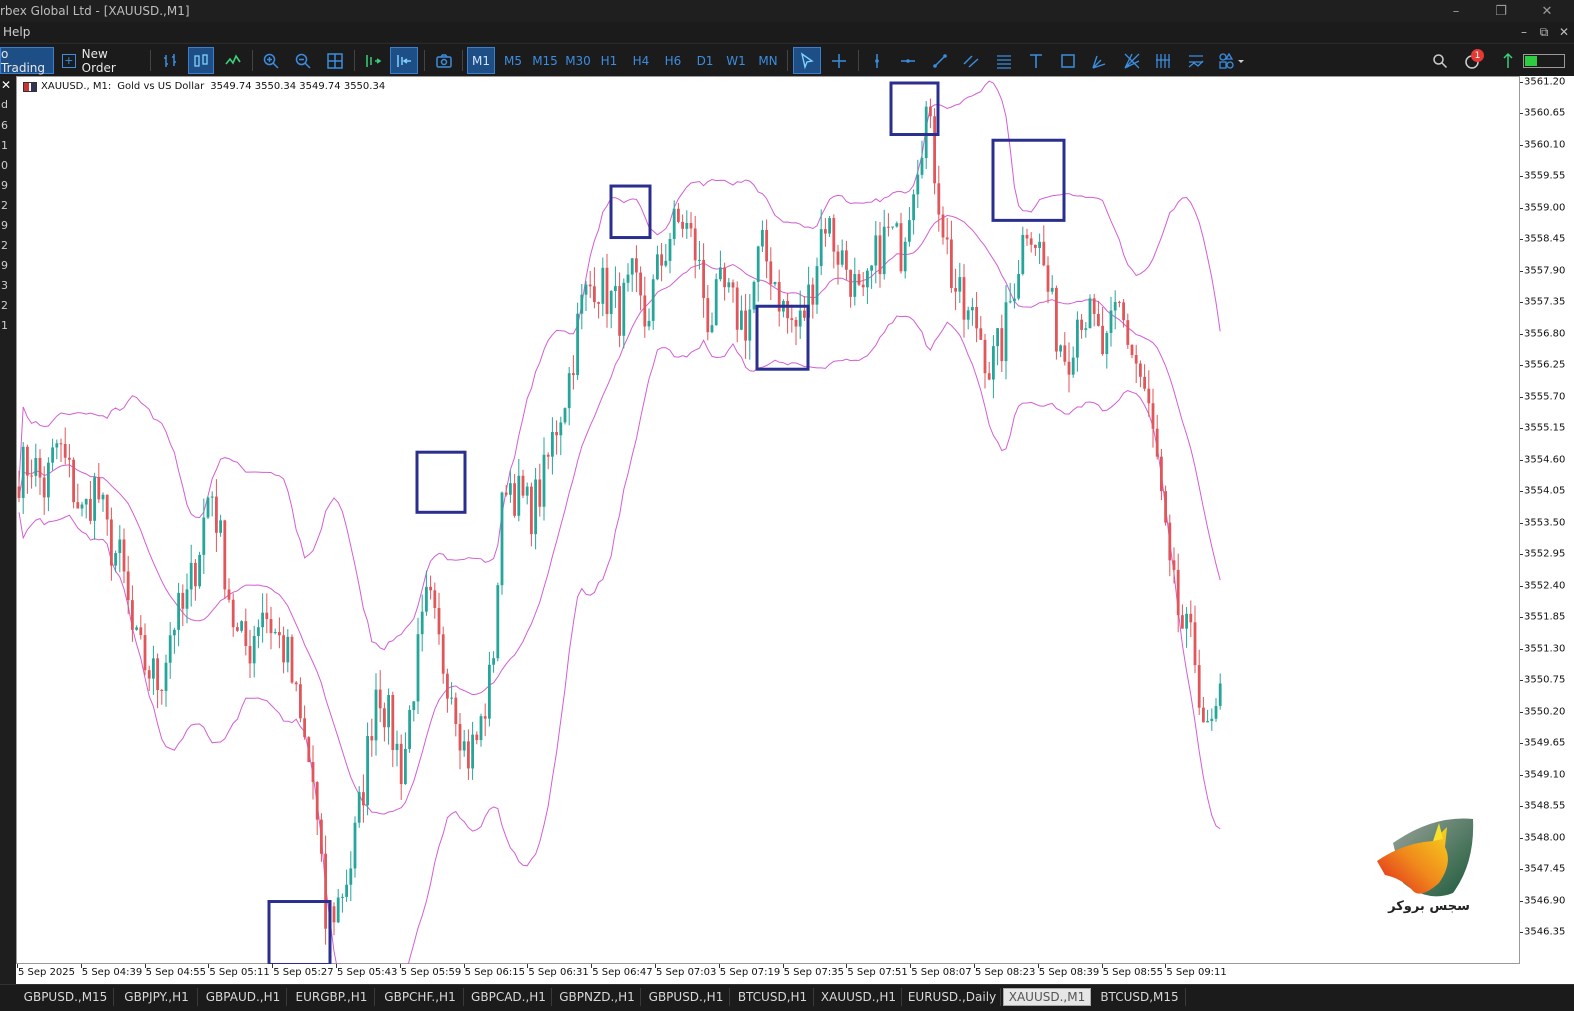 The image size is (1574, 1011). I want to click on chart-tab: GBPAUD.,H1, so click(243, 997).